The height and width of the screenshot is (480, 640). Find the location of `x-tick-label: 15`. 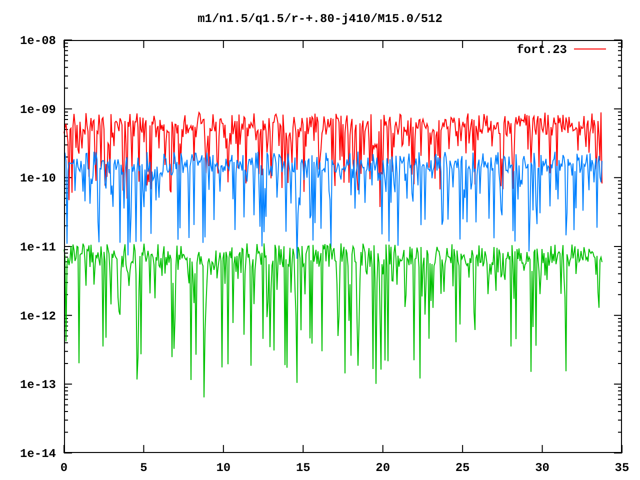

x-tick-label: 15 is located at coordinates (303, 468).